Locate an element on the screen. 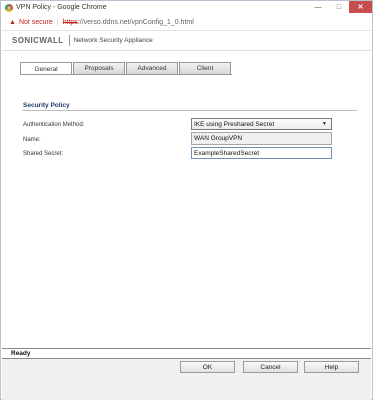 The image size is (373, 400). title-bar: VPN Policy - Google Chrome — □ ✕ is located at coordinates (186, 8).